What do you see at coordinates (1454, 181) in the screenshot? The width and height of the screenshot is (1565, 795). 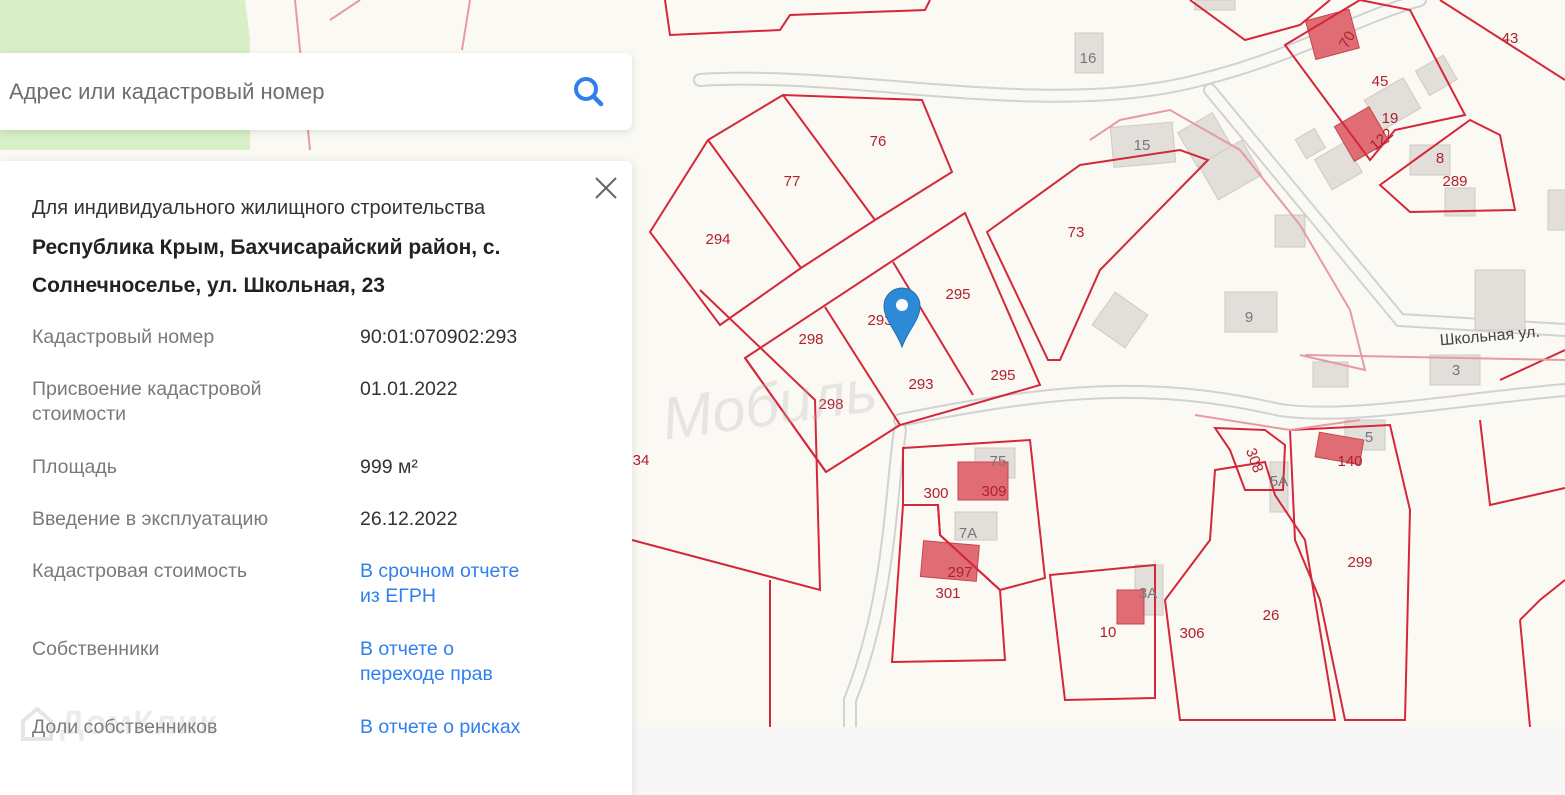 I see `parcel-label: 289` at bounding box center [1454, 181].